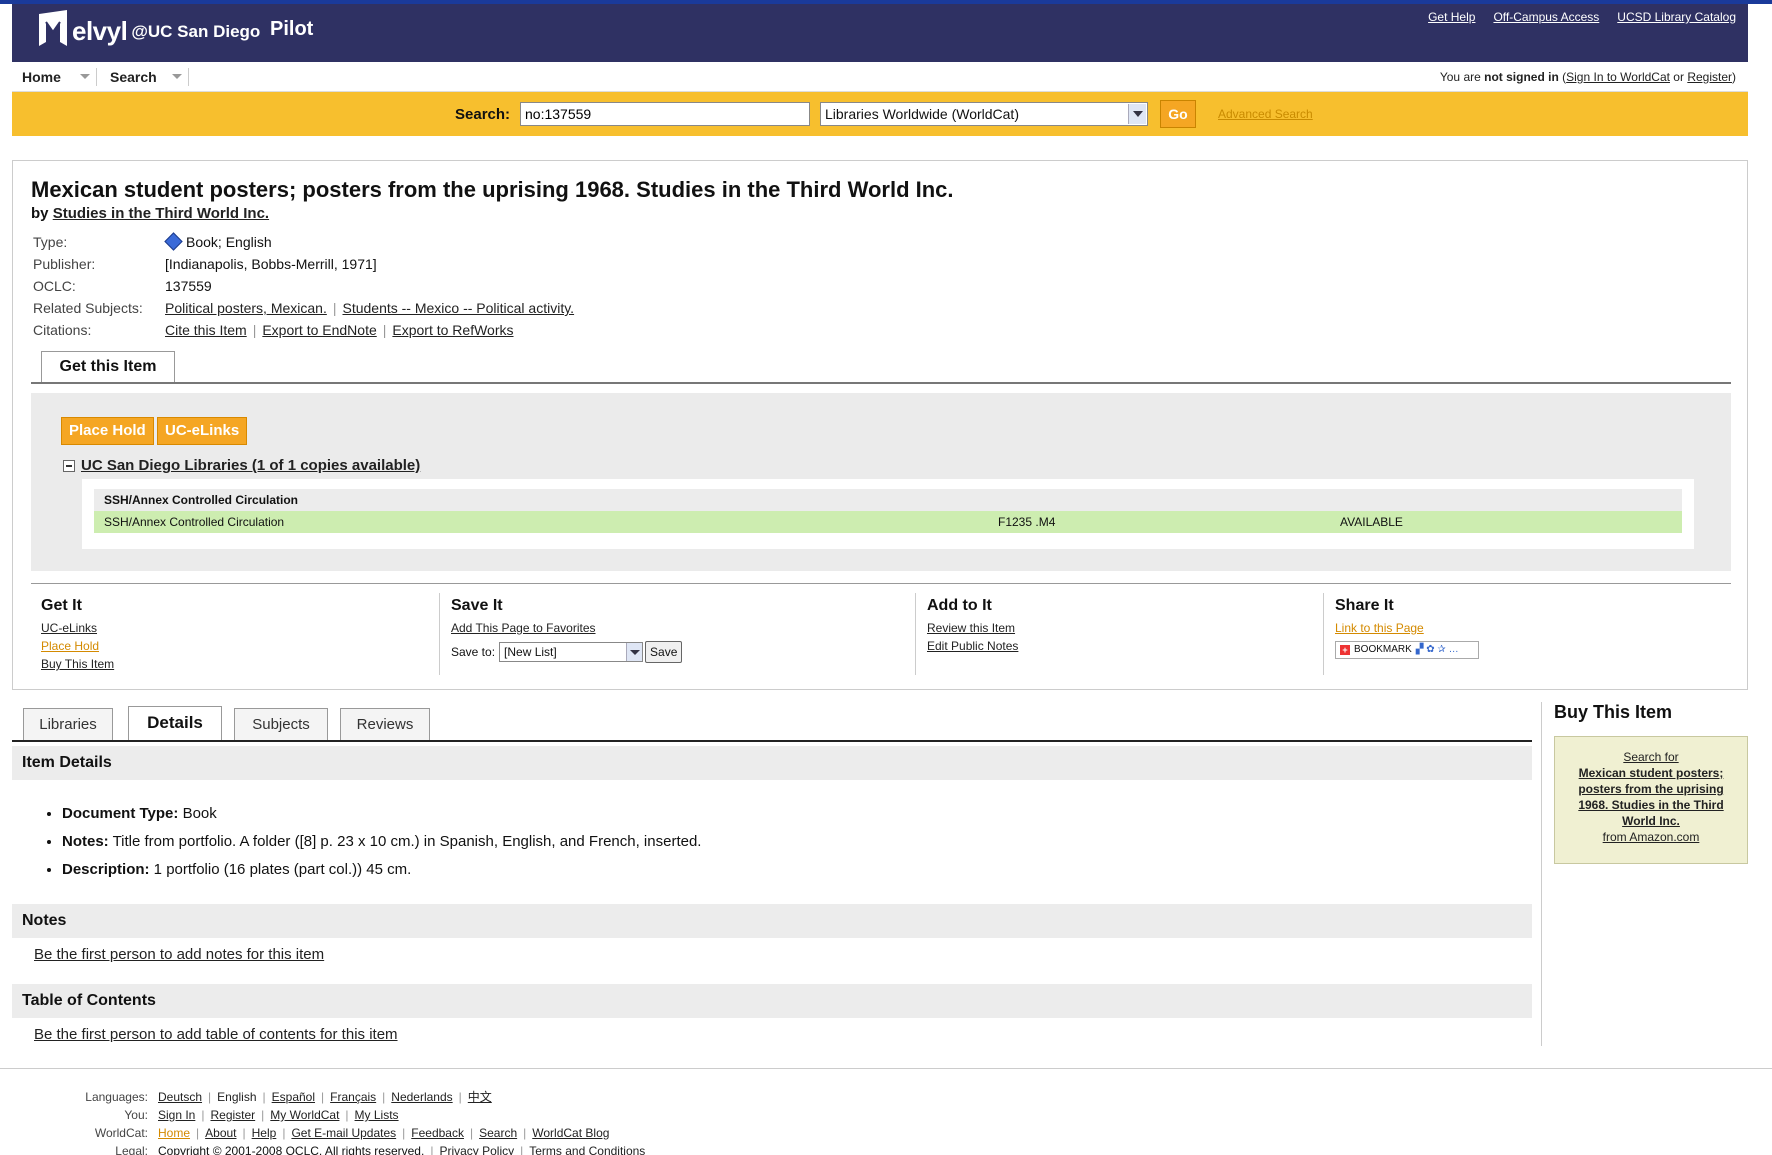 The width and height of the screenshot is (1772, 1155). I want to click on scope-value: Libraries Worldwide (WorldCat), so click(922, 114).